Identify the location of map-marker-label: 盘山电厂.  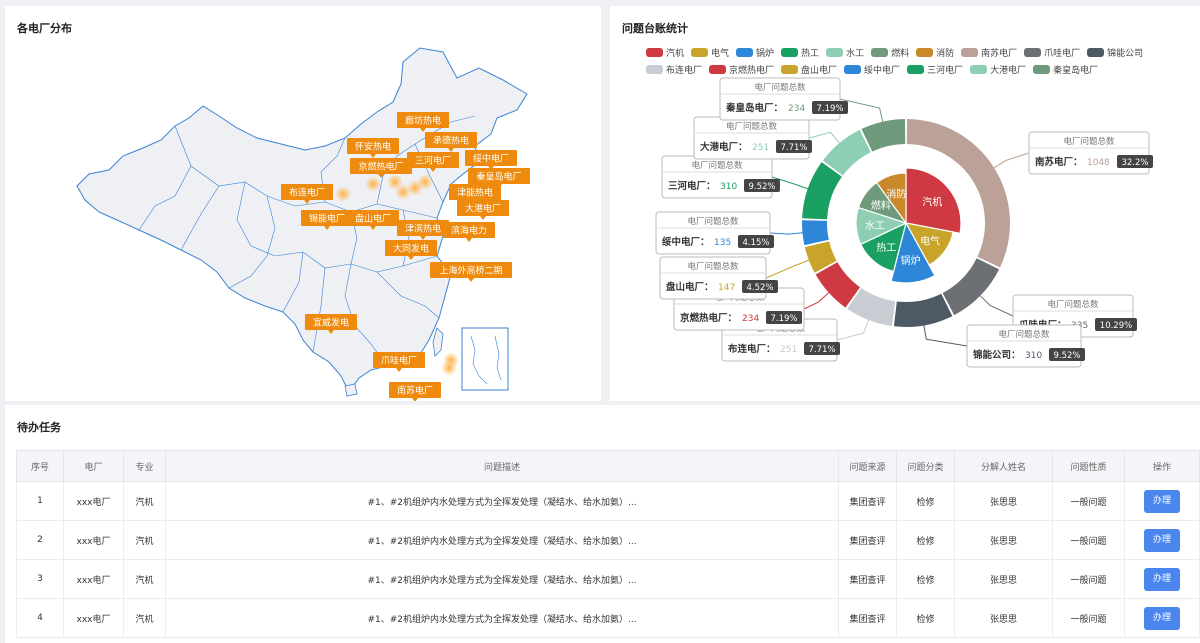
(373, 219).